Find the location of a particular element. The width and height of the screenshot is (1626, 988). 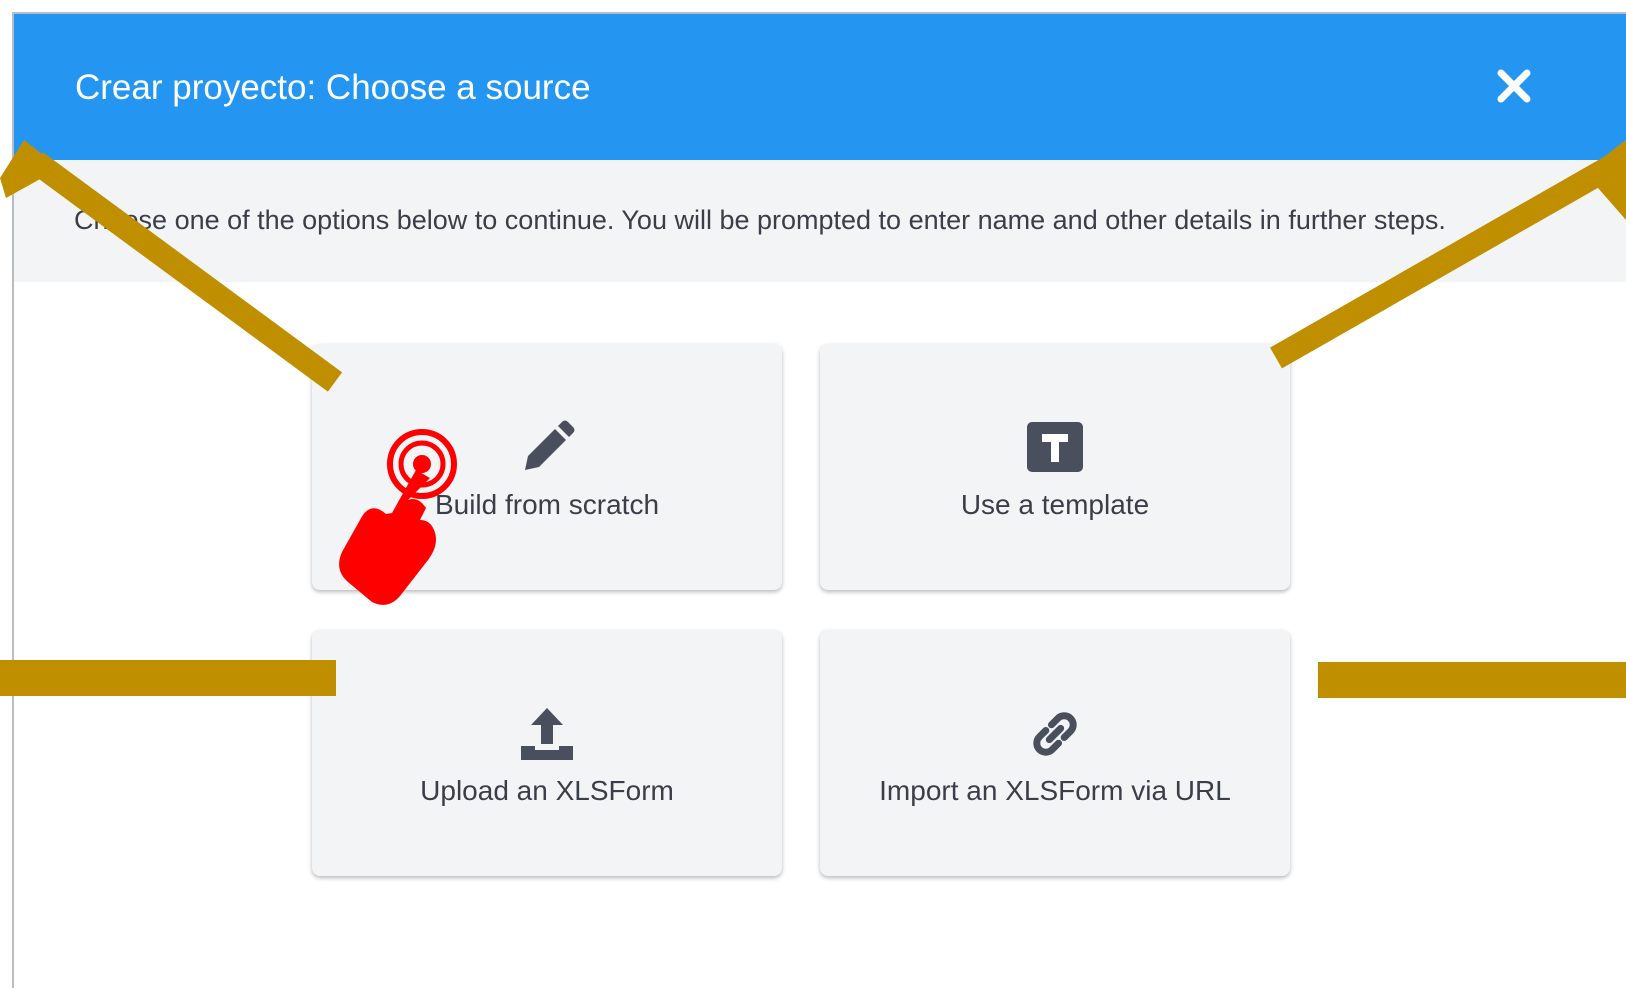

use-template-button: Use a template is located at coordinates (1055, 467).